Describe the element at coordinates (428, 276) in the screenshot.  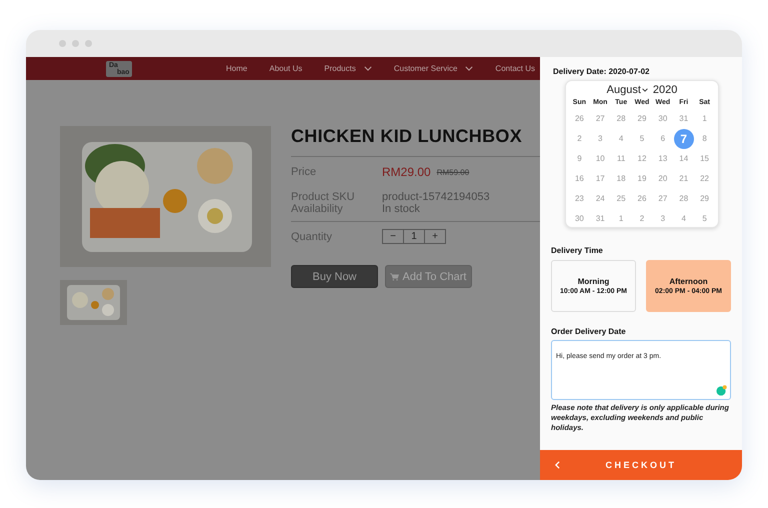
I see `add-to-cart-button: Add To Chart` at that location.